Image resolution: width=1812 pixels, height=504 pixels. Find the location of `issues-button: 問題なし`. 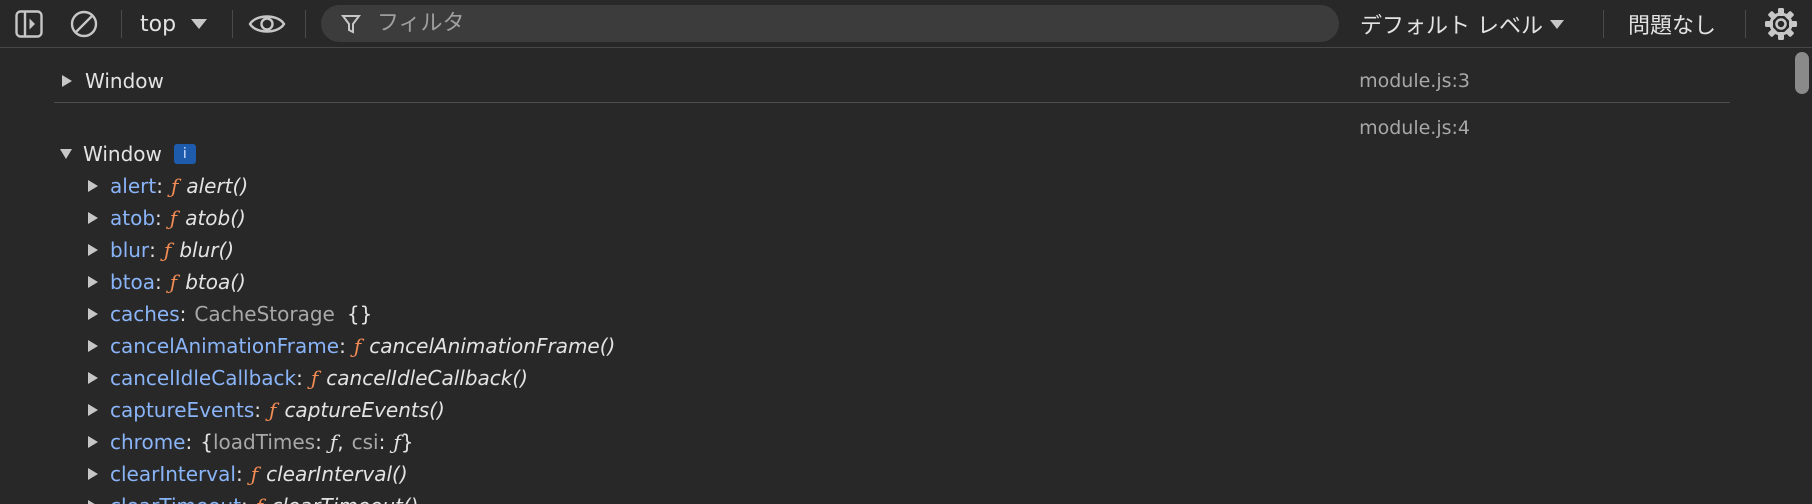

issues-button: 問題なし is located at coordinates (1672, 24).